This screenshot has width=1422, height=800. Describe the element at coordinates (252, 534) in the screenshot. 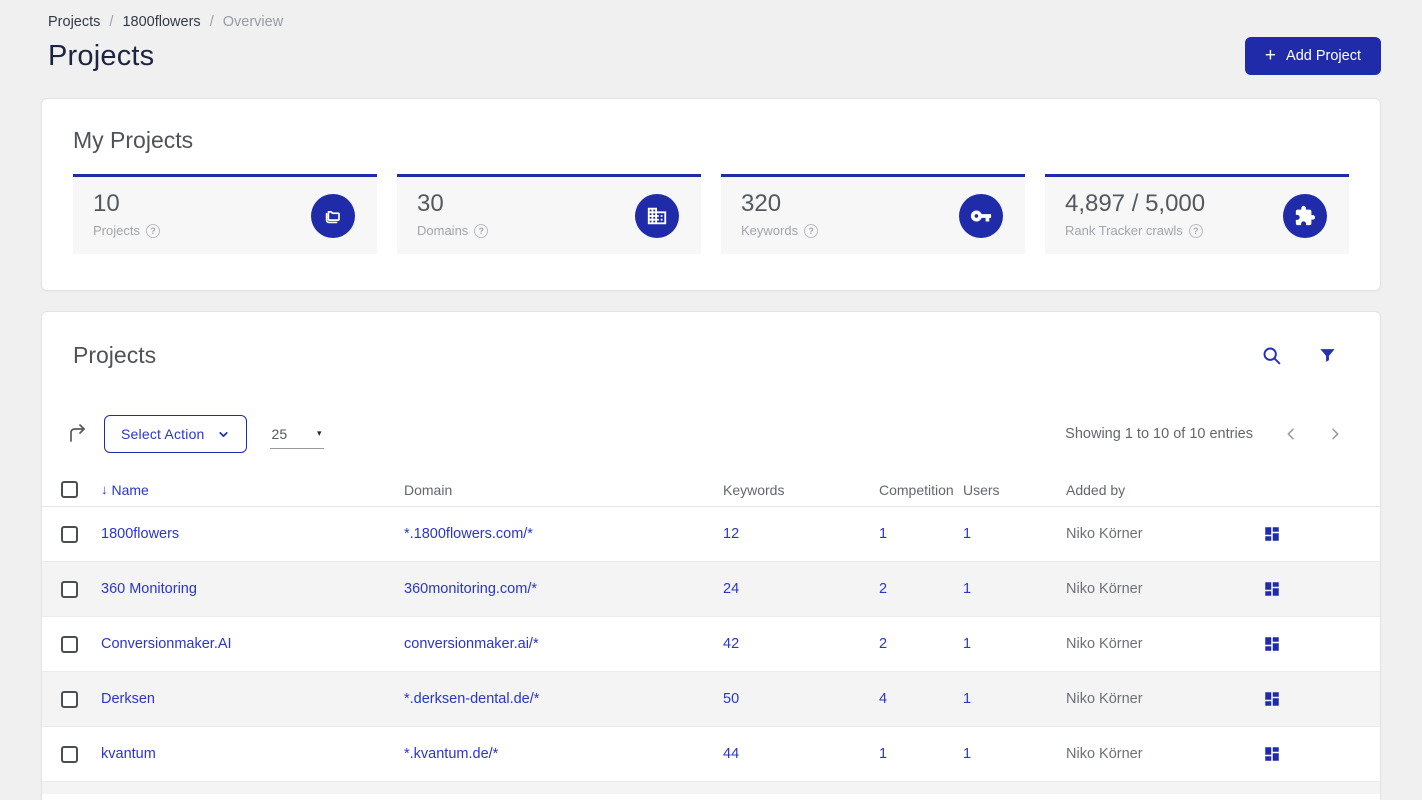

I see `project-name-link: 1800flowers` at that location.